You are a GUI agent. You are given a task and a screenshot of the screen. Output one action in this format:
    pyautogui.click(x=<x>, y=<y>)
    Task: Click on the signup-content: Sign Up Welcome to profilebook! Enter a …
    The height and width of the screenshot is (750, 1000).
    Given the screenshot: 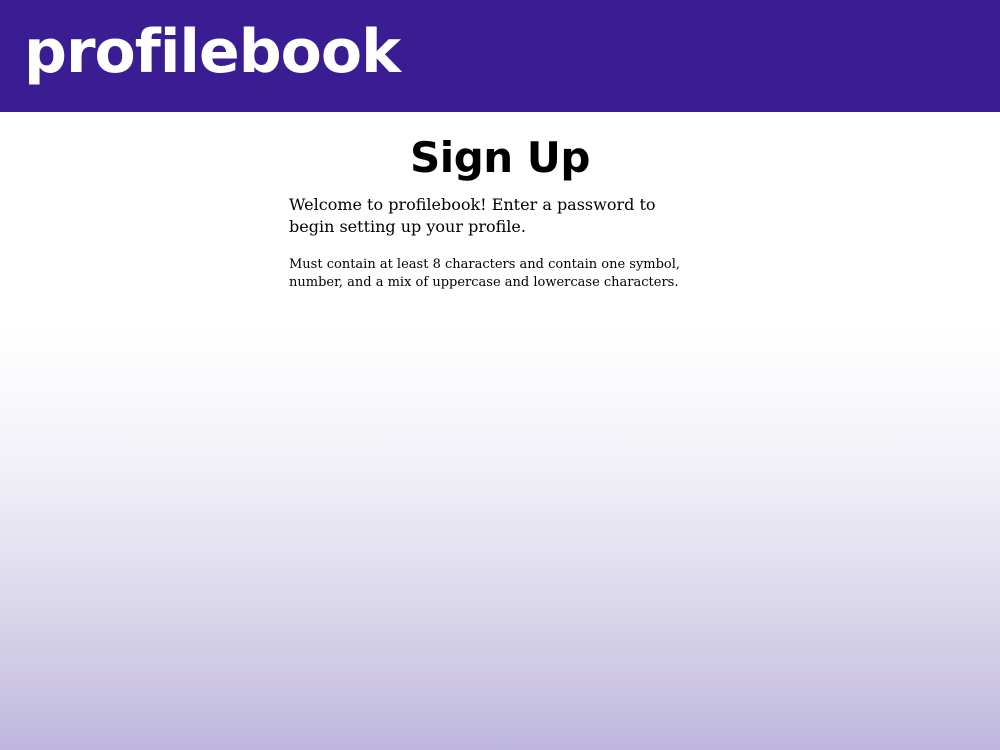 What is the action you would take?
    pyautogui.click(x=504, y=210)
    